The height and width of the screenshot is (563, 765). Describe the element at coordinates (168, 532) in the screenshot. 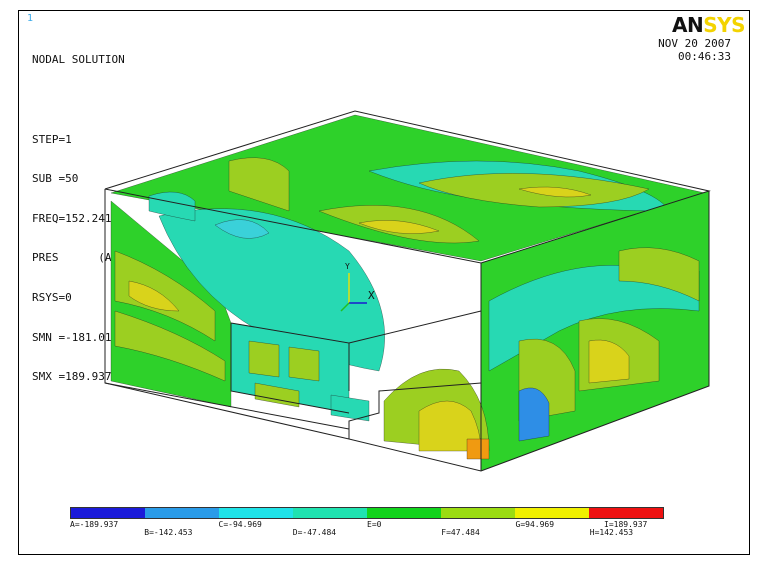

I see `legend-label: B=-142.453` at that location.